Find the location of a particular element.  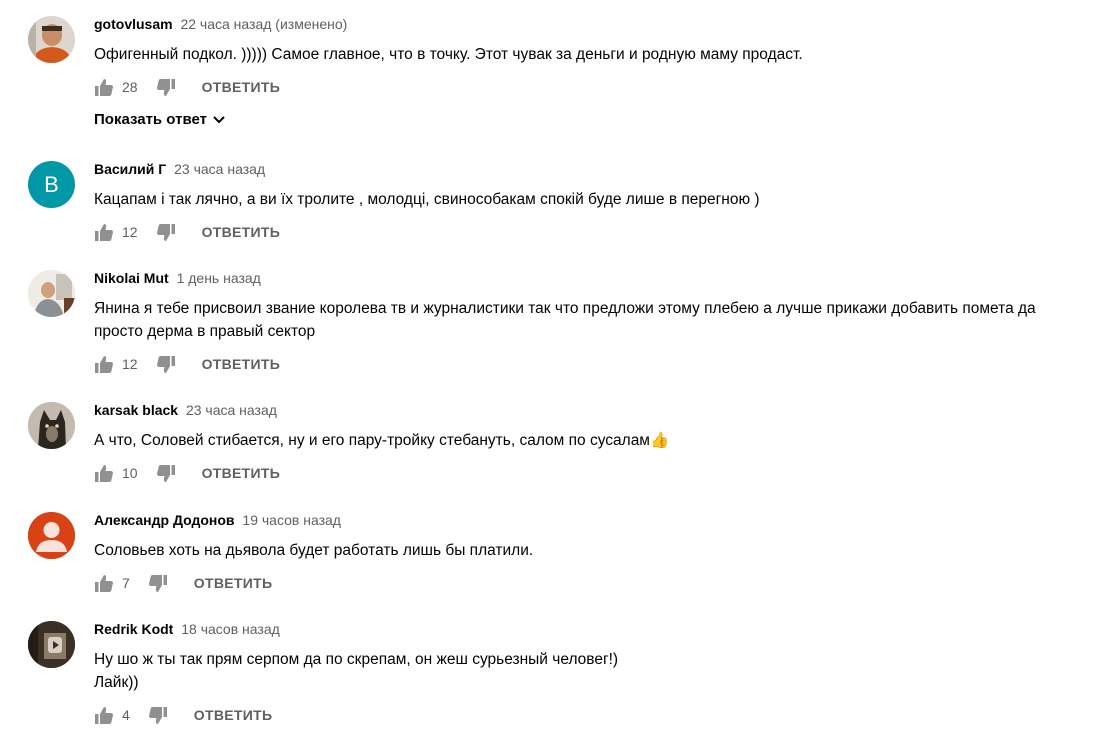

avatar: В is located at coordinates (51, 184).